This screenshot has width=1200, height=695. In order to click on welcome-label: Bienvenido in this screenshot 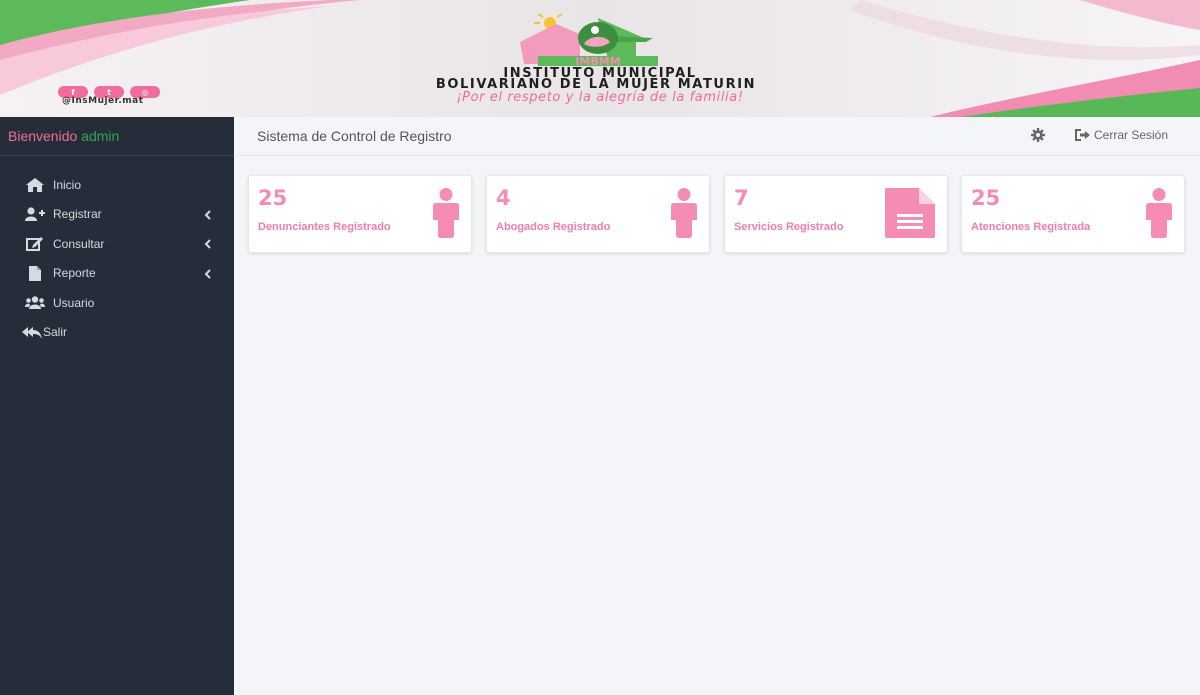, I will do `click(43, 136)`.